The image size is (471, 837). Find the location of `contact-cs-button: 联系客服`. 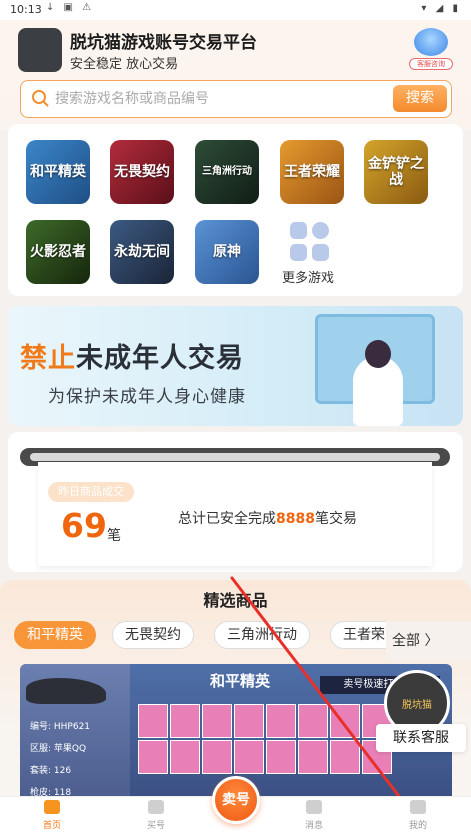

contact-cs-button: 联系客服 is located at coordinates (421, 738).